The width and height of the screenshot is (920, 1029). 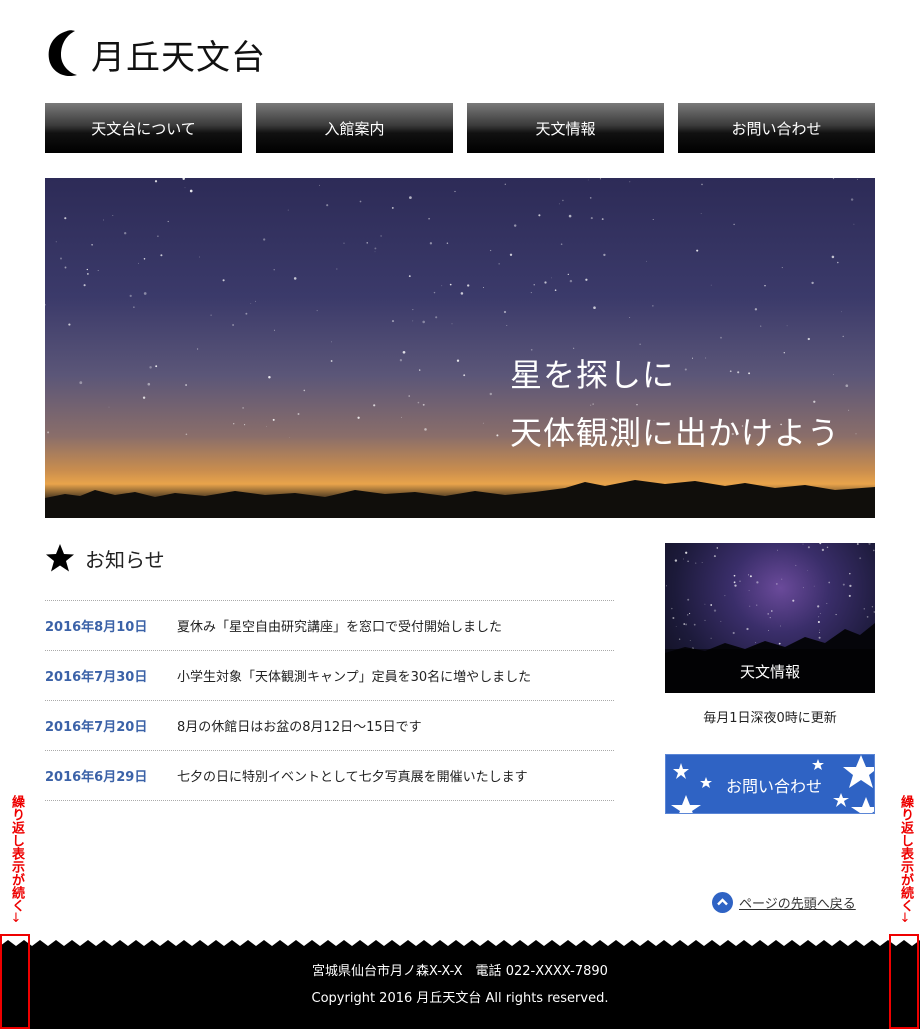 What do you see at coordinates (593, 375) in the screenshot?
I see `hero-line-1: 星を探しに` at bounding box center [593, 375].